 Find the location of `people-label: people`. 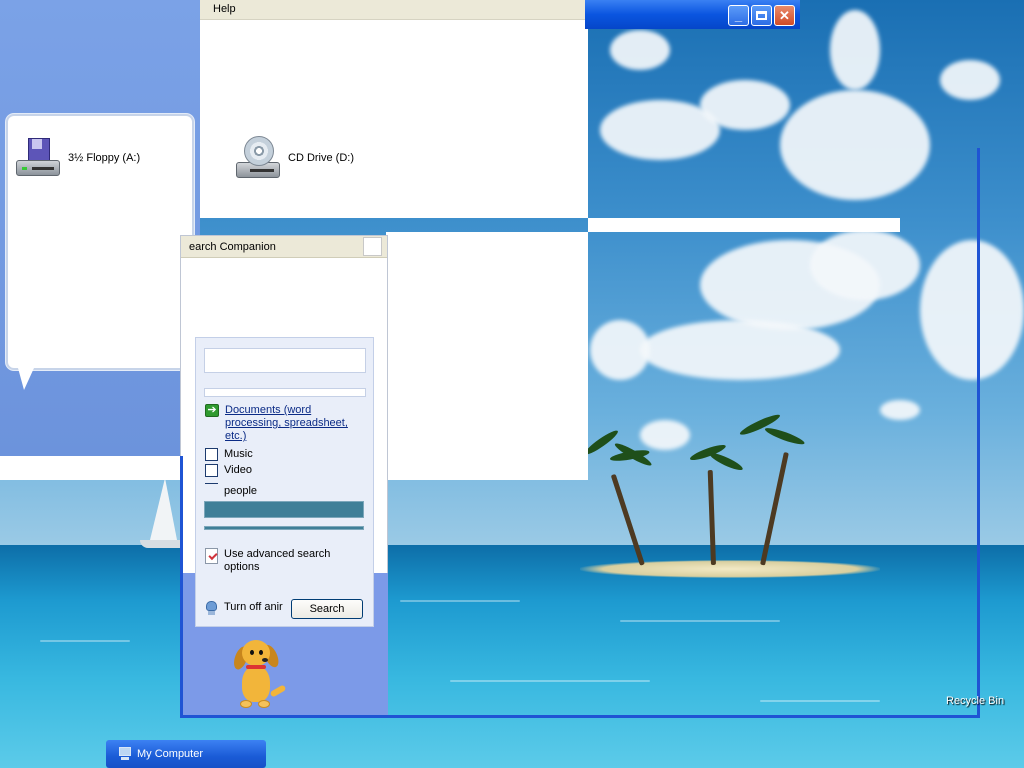

people-label: people is located at coordinates (241, 491).